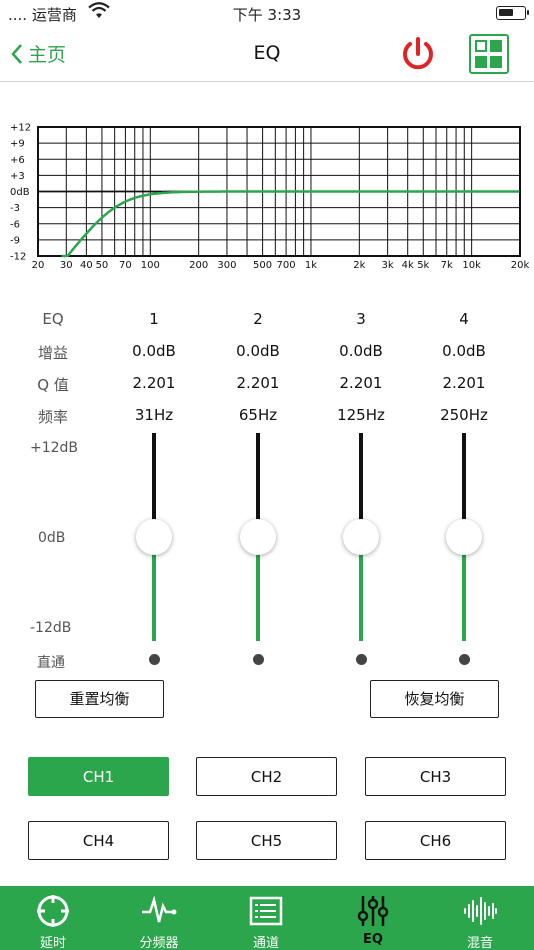  Describe the element at coordinates (15, 240) in the screenshot. I see `y-tick-label: -9` at that location.